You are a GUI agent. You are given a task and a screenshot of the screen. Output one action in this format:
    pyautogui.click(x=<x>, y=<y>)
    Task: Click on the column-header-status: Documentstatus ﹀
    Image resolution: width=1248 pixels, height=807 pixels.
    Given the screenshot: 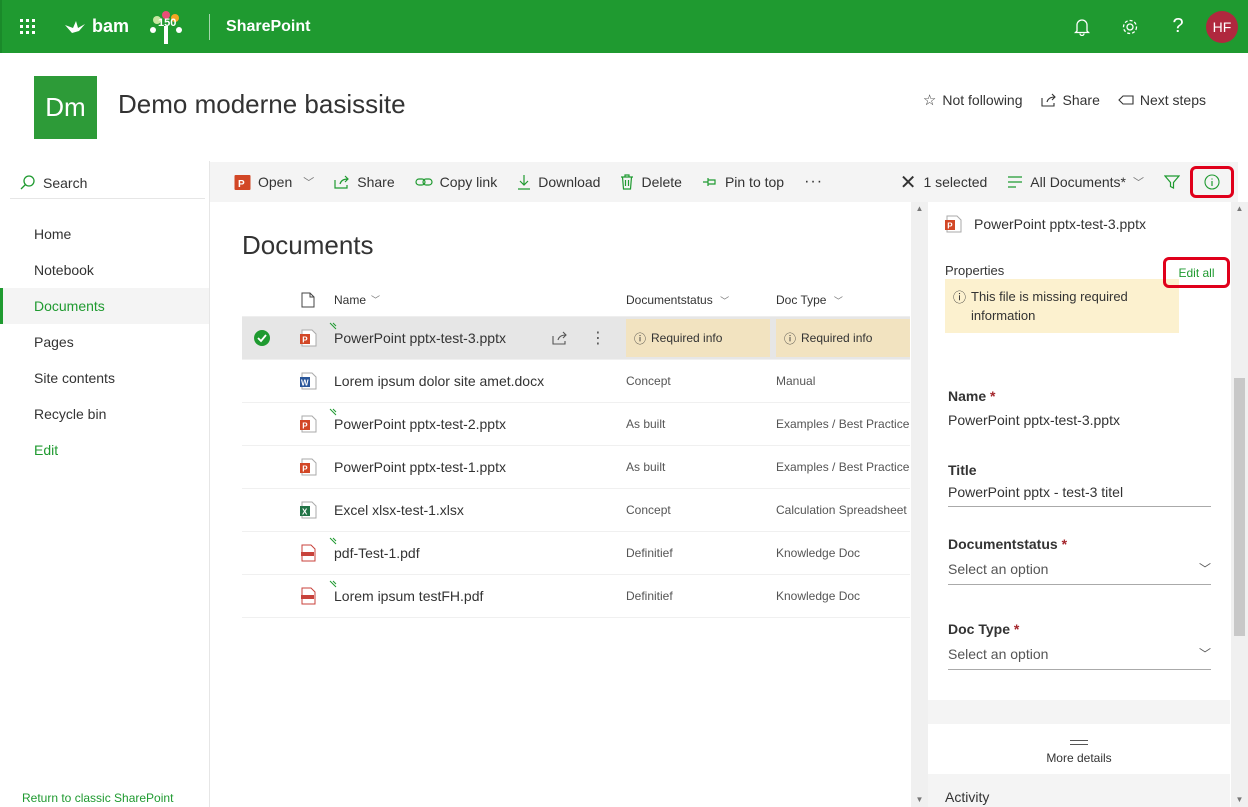 What is the action you would take?
    pyautogui.click(x=701, y=300)
    